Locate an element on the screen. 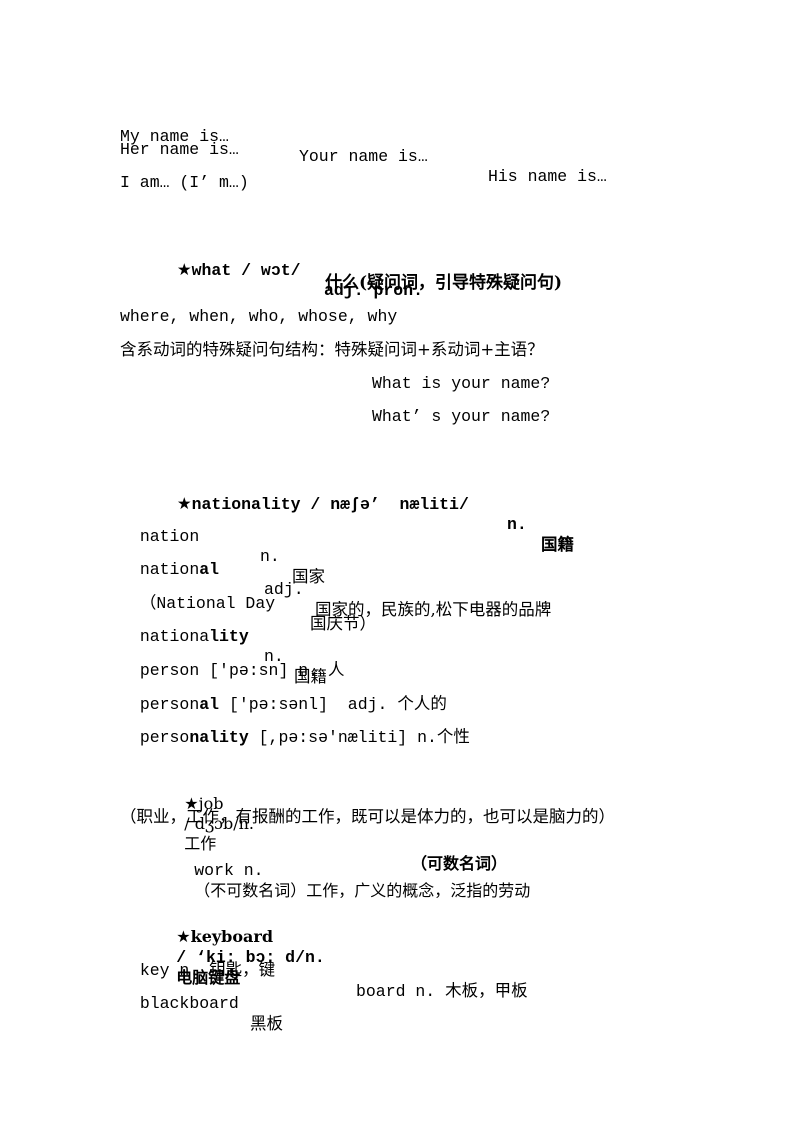 This screenshot has height=1123, width=794. intro-line-3: I am… (I’ m…) is located at coordinates (184, 182).